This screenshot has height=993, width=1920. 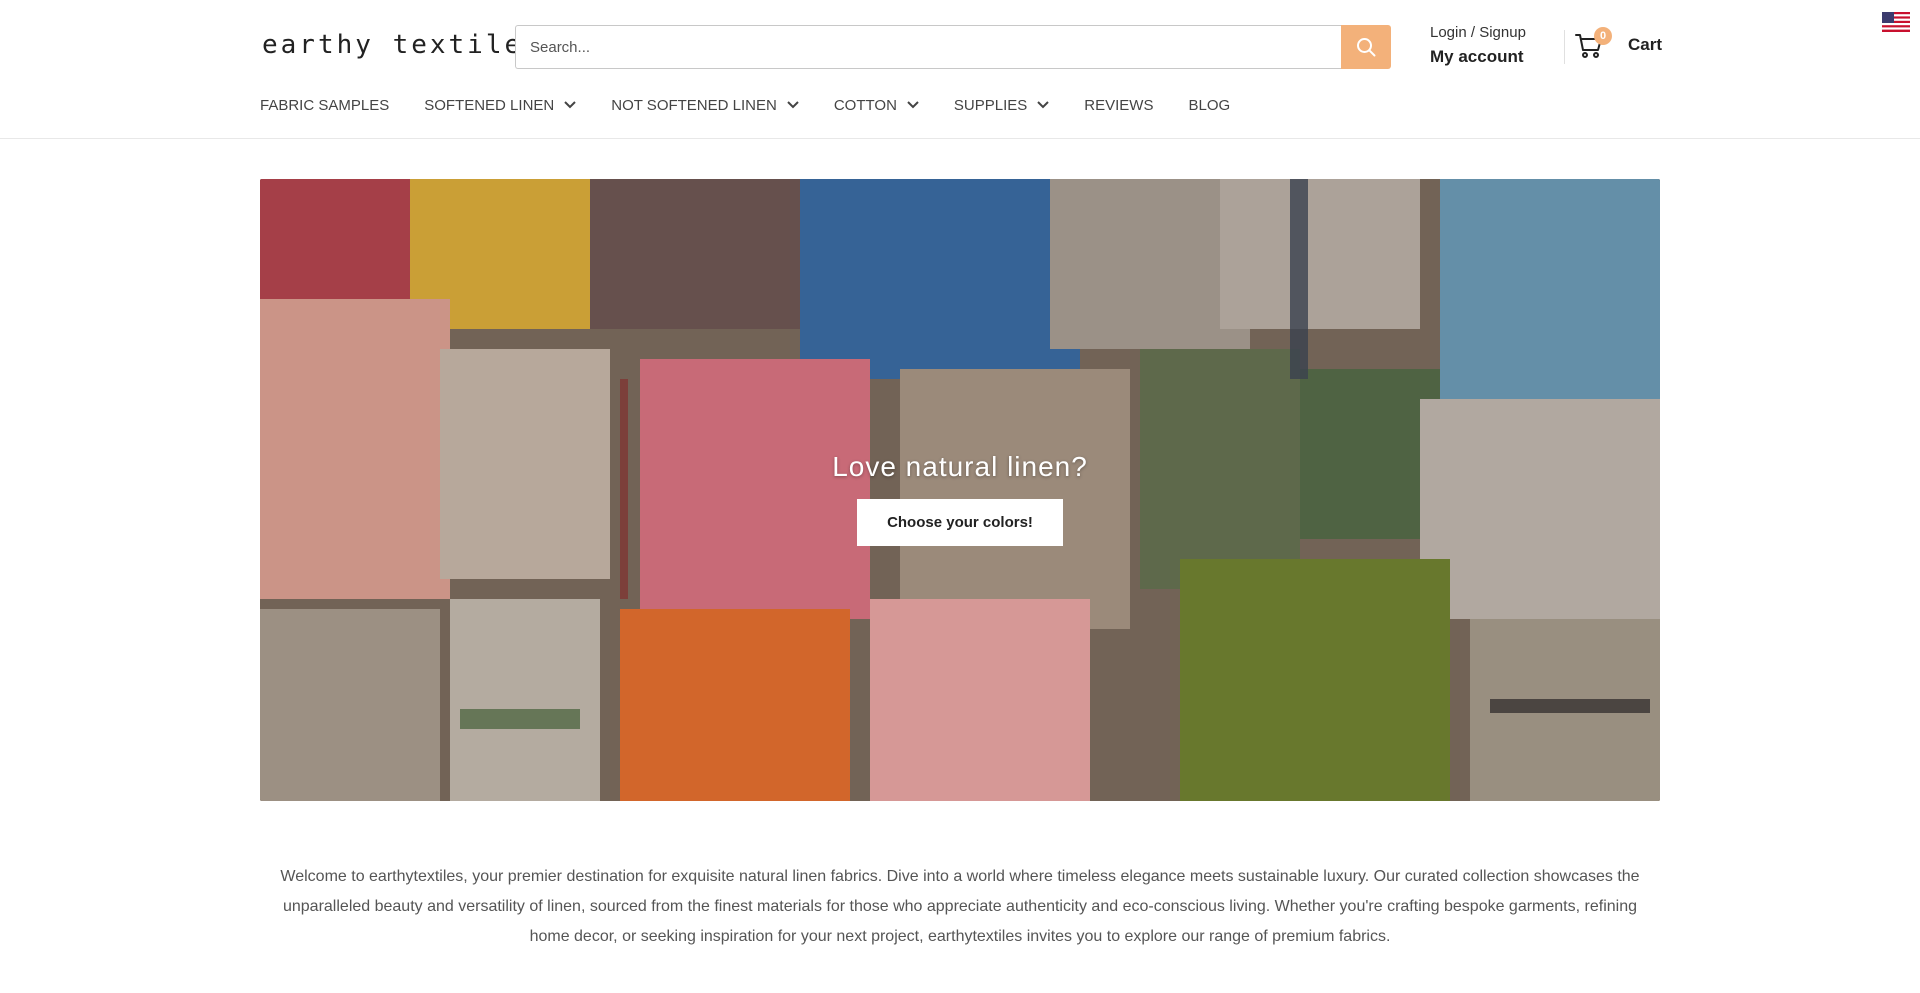 I want to click on nav-item-label: REVIEWS, so click(x=1119, y=105).